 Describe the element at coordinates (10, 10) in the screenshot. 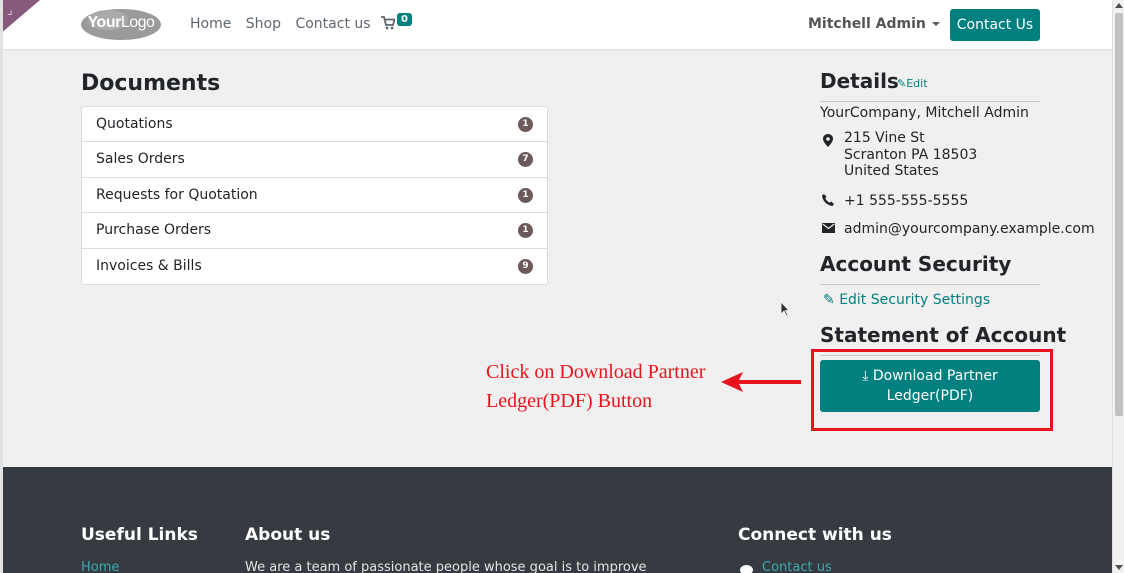

I see `corner-mark-icon: ⌟` at that location.